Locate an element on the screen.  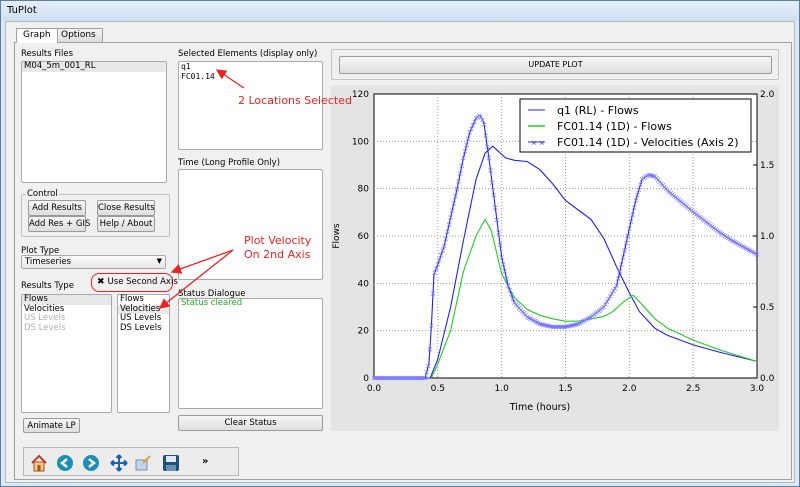
y-tick-label: 40 is located at coordinates (364, 284).